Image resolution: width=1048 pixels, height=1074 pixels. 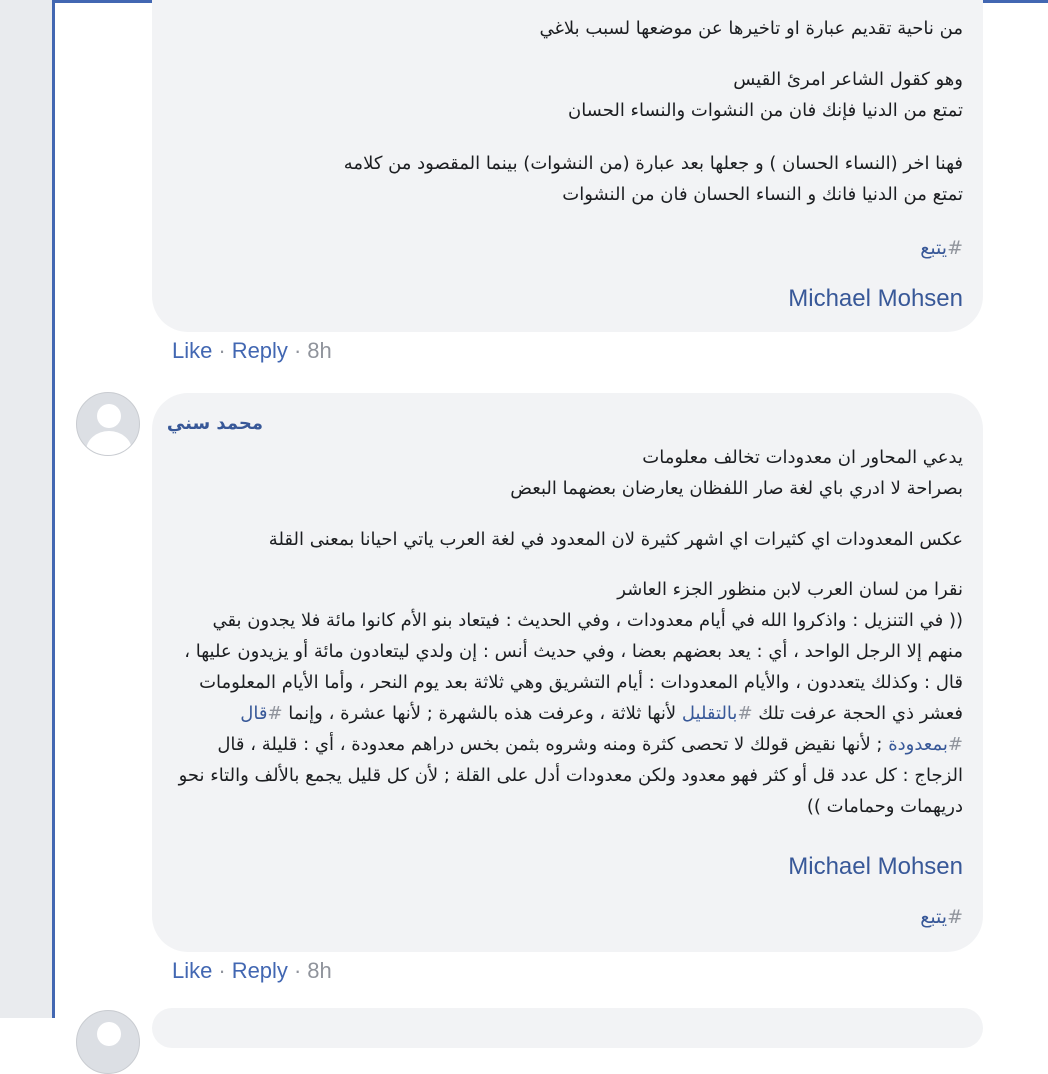 What do you see at coordinates (925, 744) in the screenshot?
I see `hashtag-bimadooda-link: #بمعدودة` at bounding box center [925, 744].